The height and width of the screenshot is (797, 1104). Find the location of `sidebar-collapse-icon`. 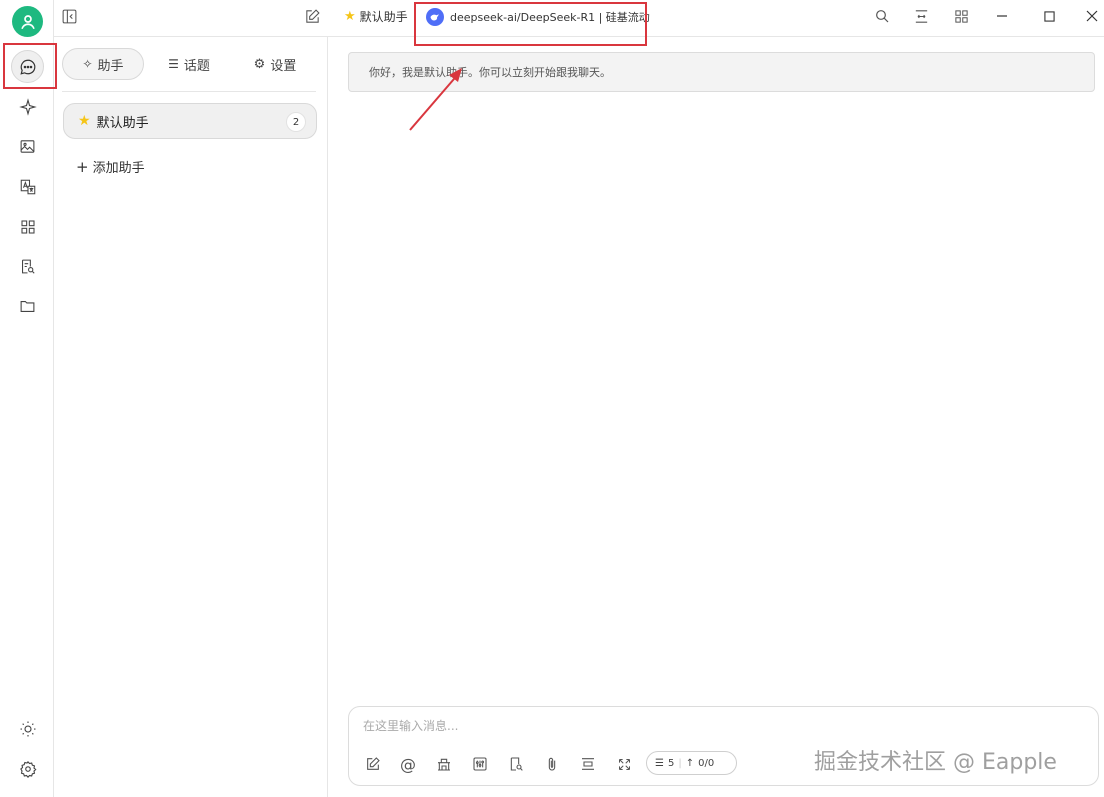

sidebar-collapse-icon is located at coordinates (69, 16).